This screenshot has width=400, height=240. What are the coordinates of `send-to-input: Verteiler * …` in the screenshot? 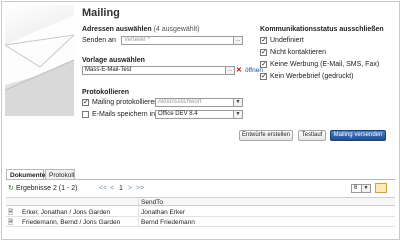 It's located at (182, 40).